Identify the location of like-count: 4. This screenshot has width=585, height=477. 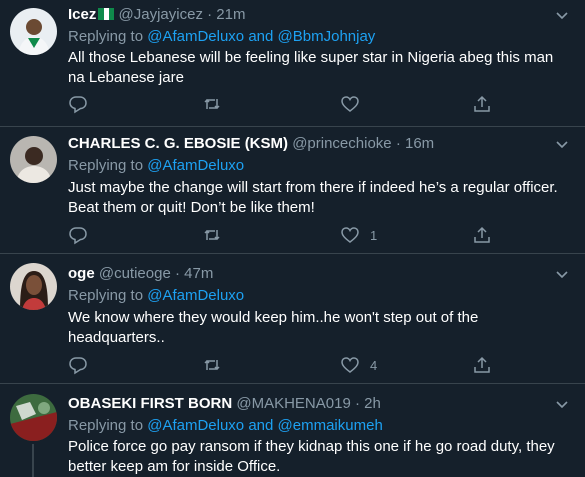
(374, 365).